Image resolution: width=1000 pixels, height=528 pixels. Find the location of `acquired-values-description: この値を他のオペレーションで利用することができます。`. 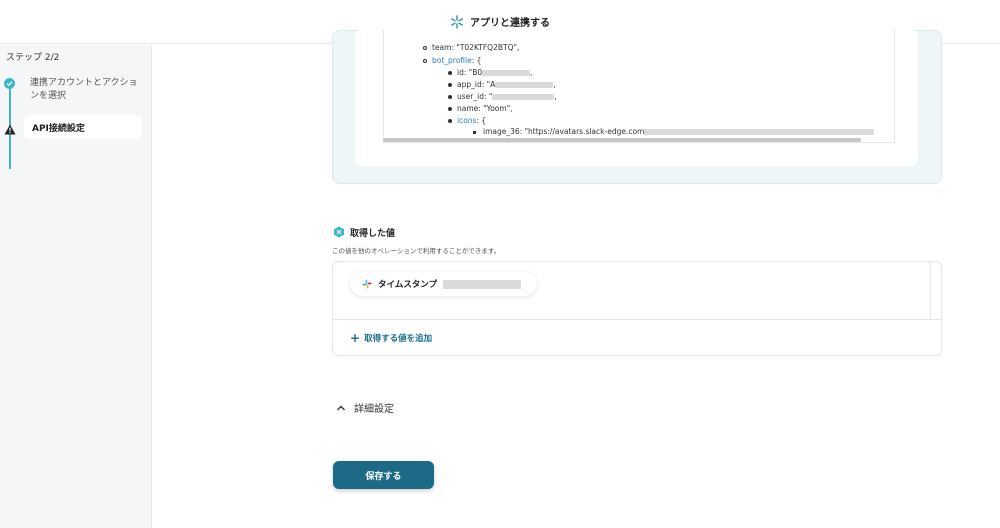

acquired-values-description: この値を他のオペレーションで利用することができます。 is located at coordinates (416, 251).